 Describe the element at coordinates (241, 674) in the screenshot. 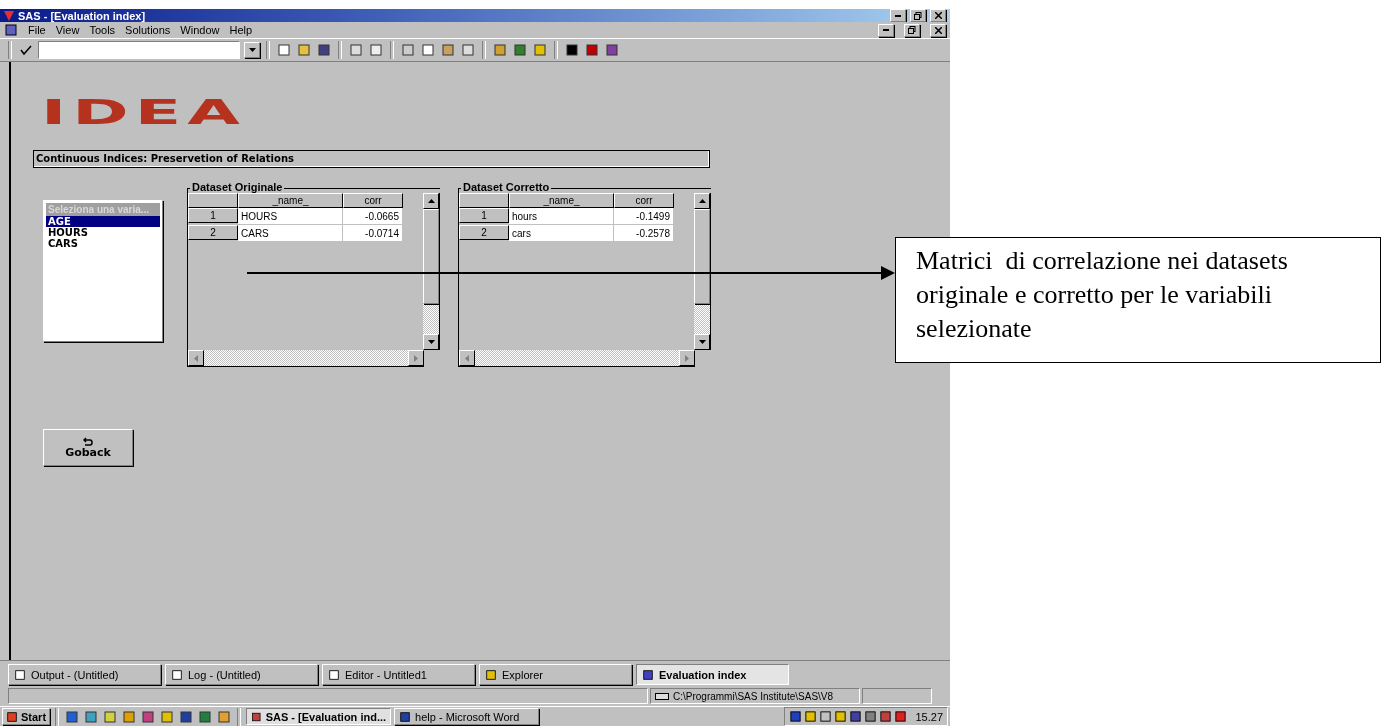

I see `window-tab: Log - (Untitled)` at that location.